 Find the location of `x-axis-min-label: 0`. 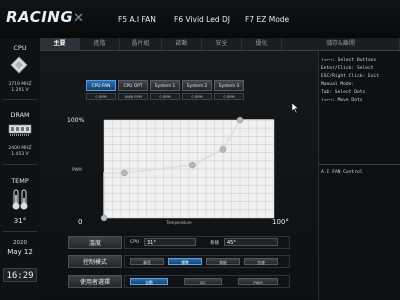

x-axis-min-label: 0 is located at coordinates (80, 222).